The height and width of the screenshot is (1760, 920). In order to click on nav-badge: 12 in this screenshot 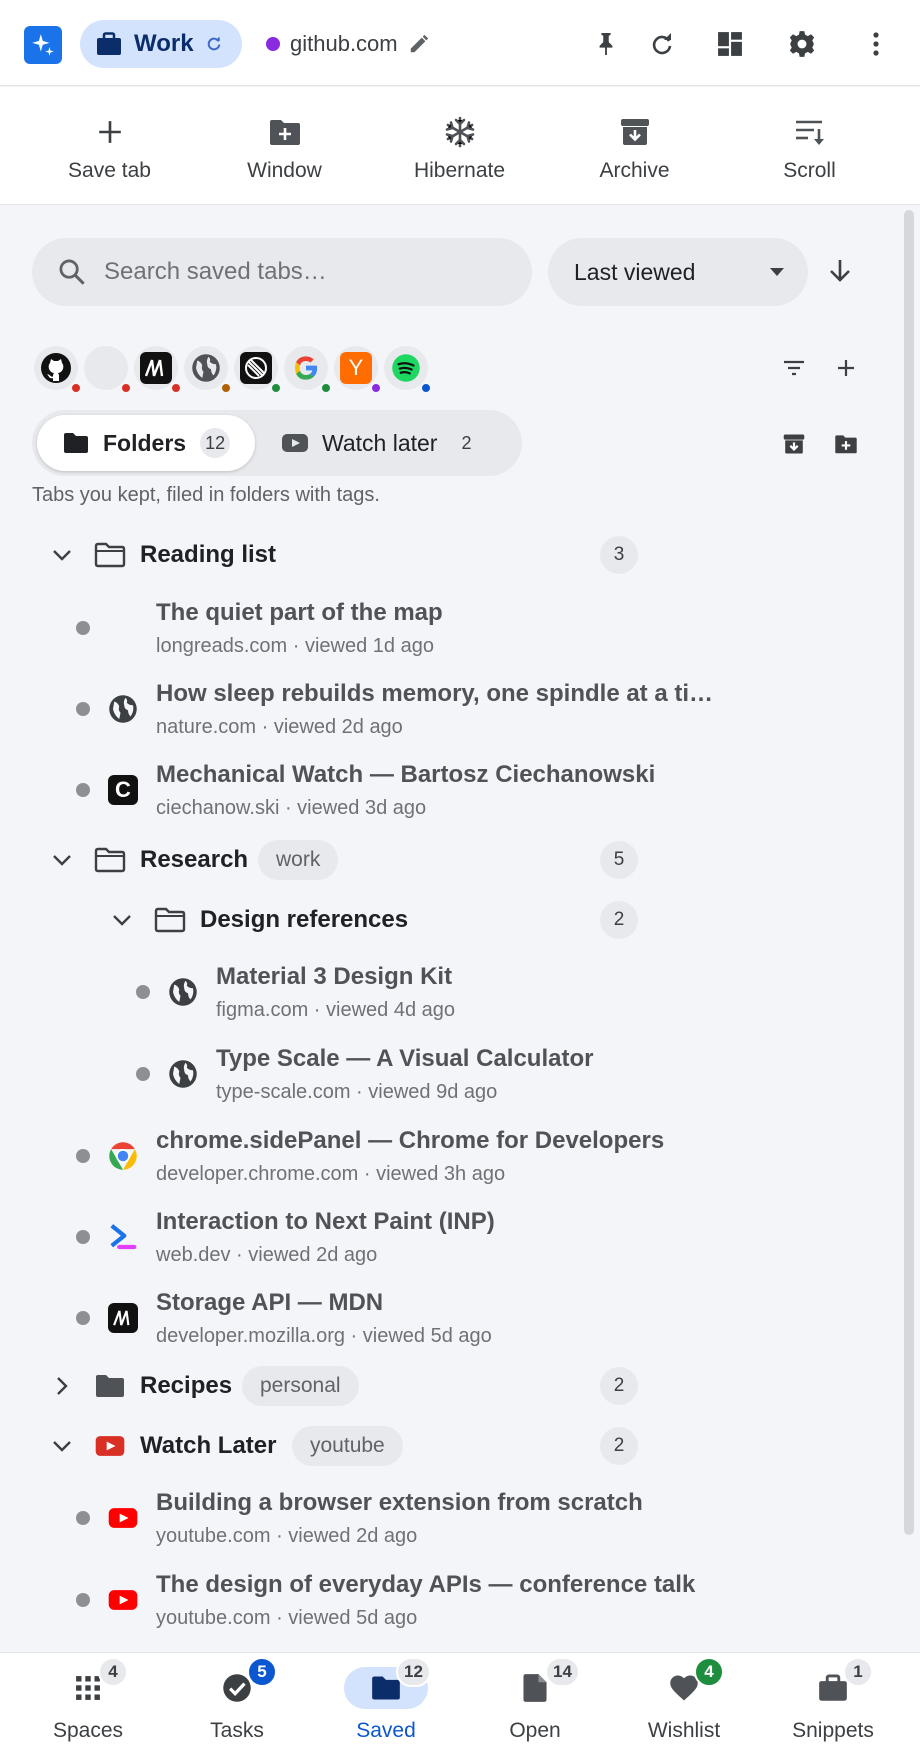, I will do `click(413, 1672)`.